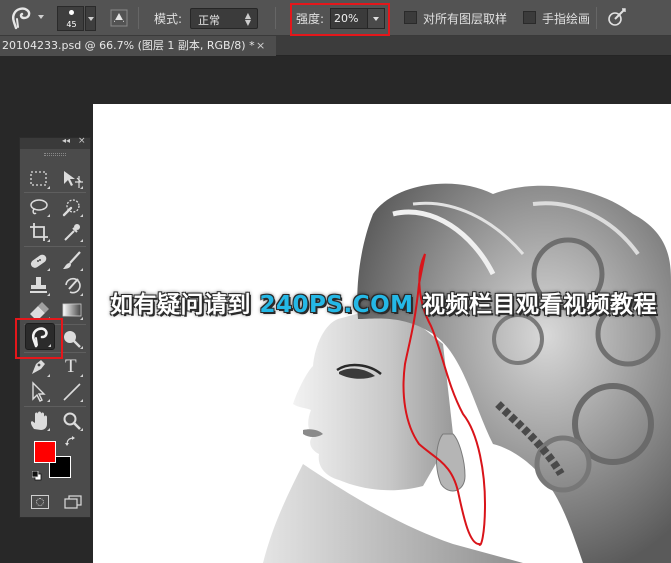  I want to click on options-bar: 45 模式: 正常 ▲ ▼ 强度: 20% 对所有图层取样 手指绘画, so click(335, 18).